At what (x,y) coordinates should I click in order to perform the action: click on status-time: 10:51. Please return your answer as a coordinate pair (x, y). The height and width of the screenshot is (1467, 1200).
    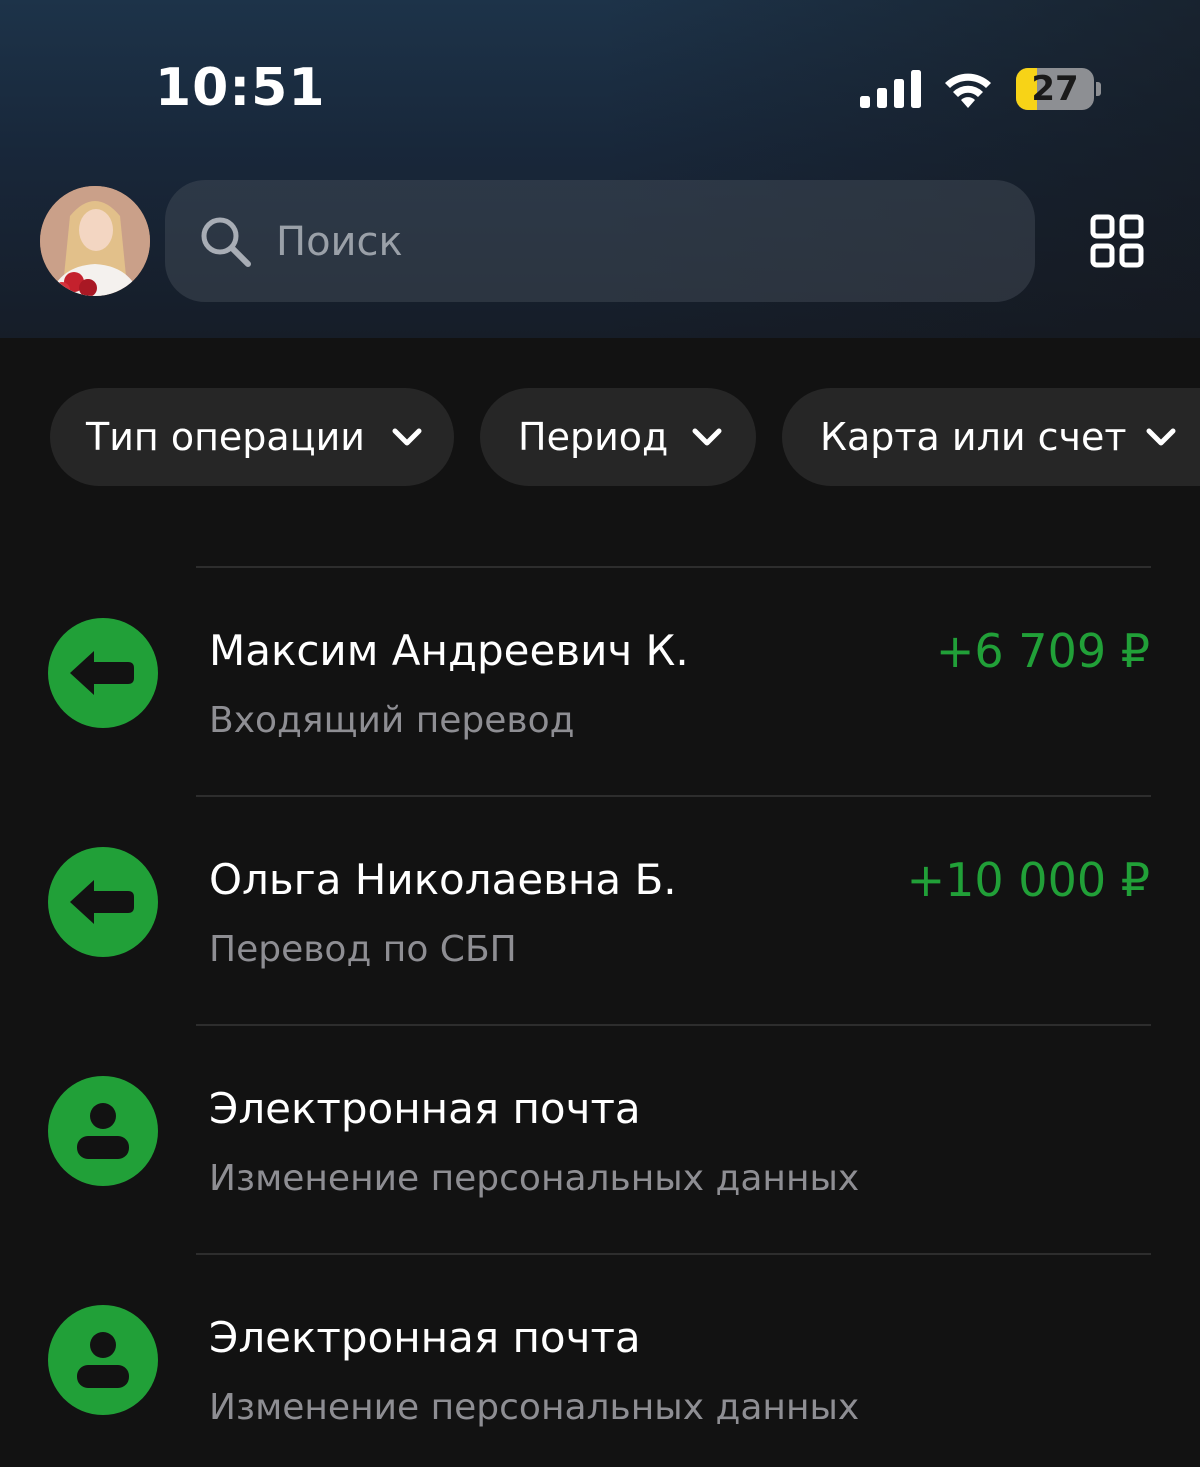
    Looking at the image, I should click on (240, 88).